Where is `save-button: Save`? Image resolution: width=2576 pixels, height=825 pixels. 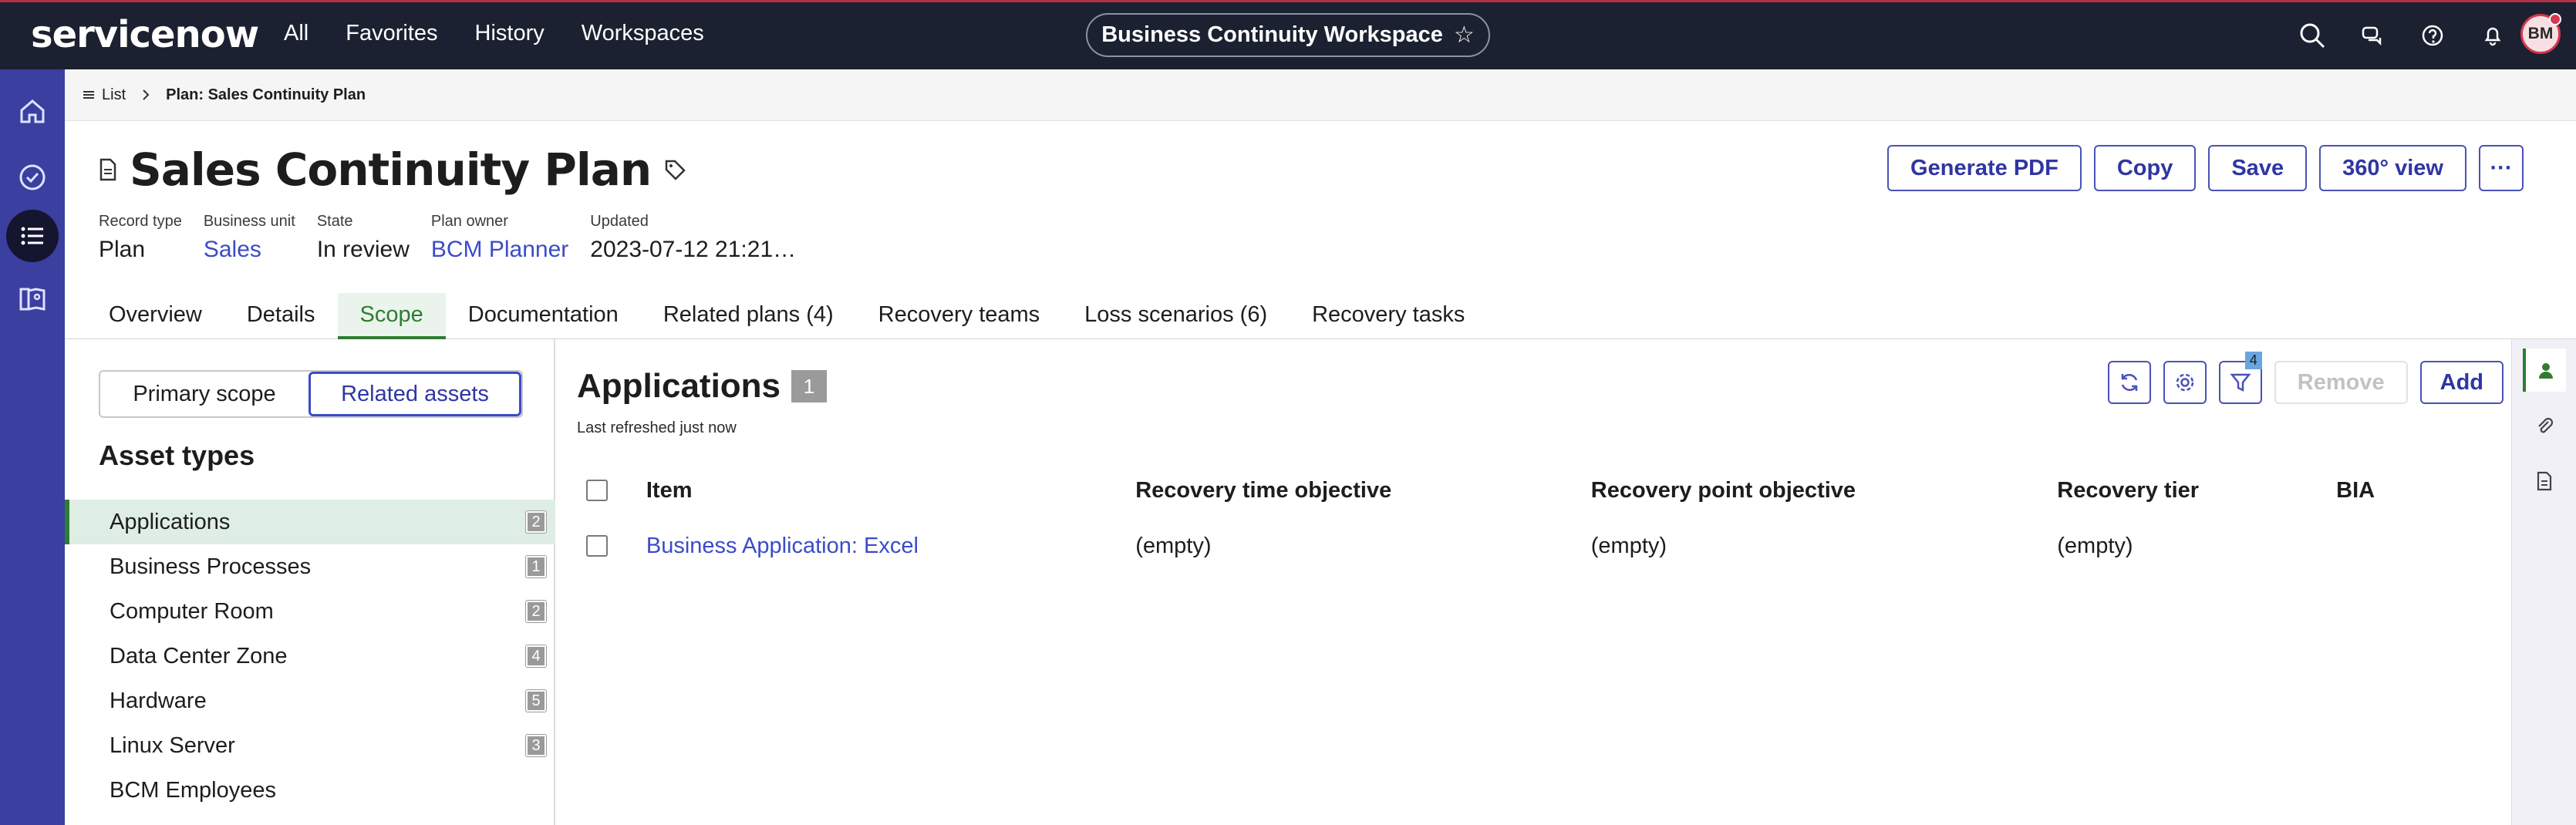
save-button: Save is located at coordinates (2258, 168).